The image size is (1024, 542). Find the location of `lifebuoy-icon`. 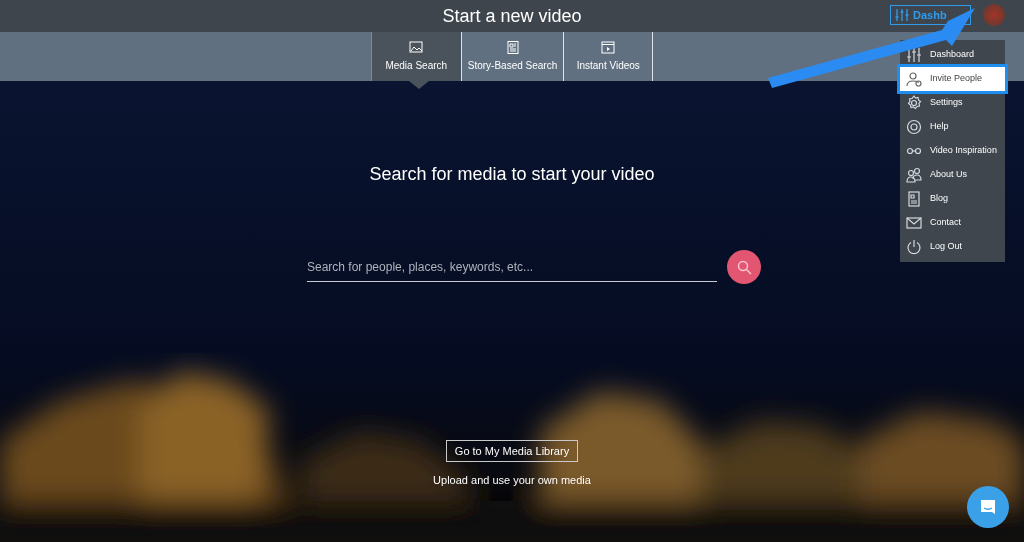

lifebuoy-icon is located at coordinates (914, 127).